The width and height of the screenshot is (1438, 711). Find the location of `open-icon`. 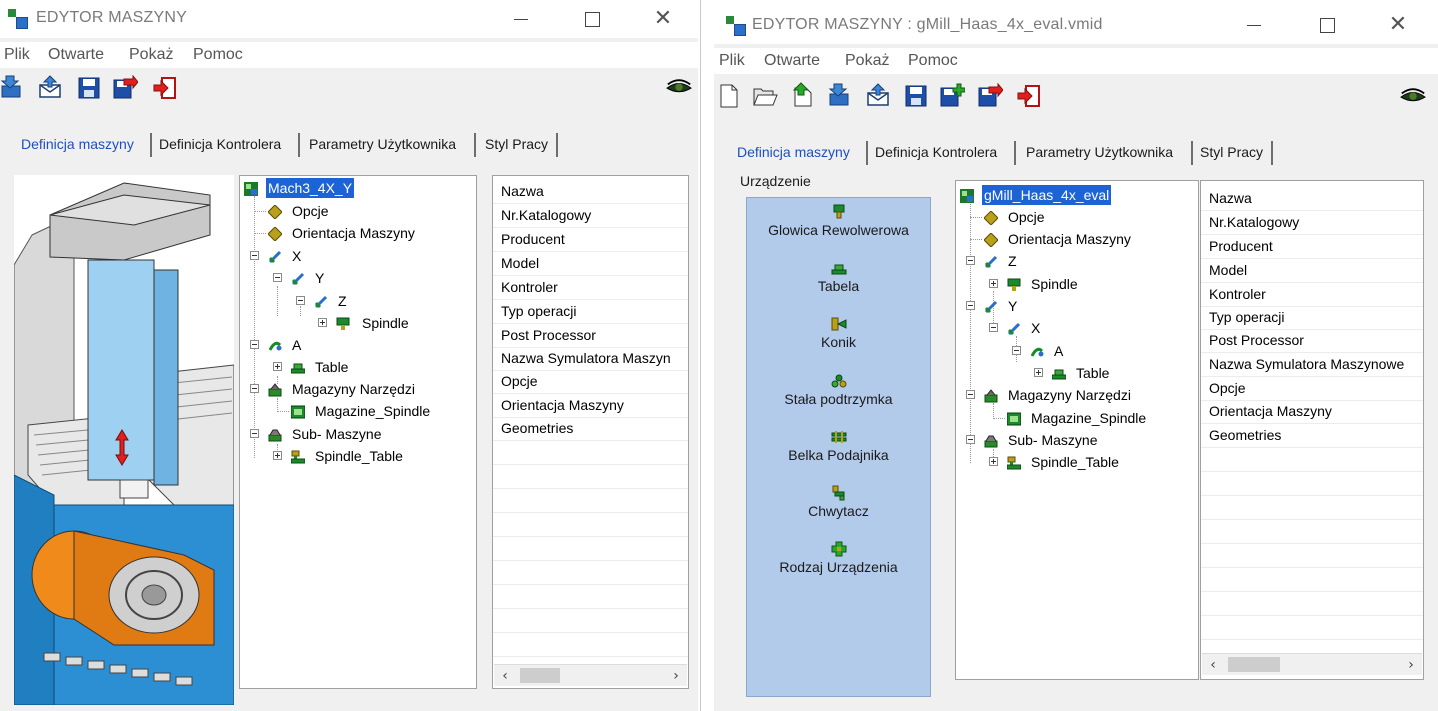

open-icon is located at coordinates (765, 96).